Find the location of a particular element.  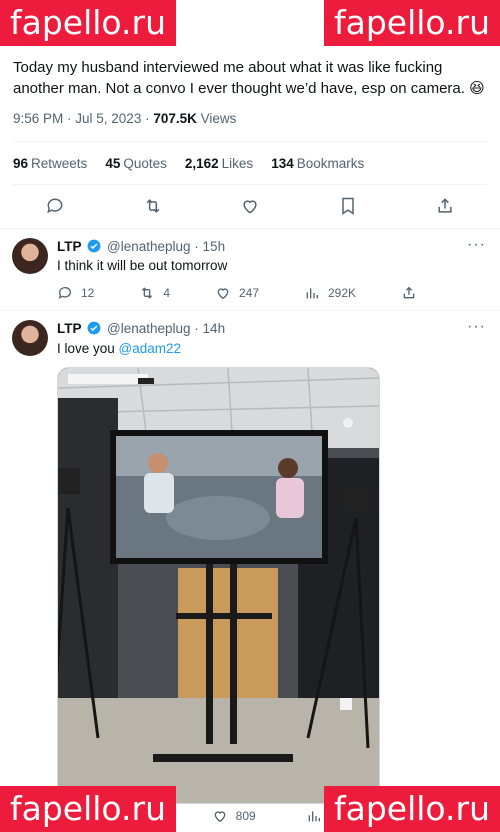

quotes-stat: 45 Quotes is located at coordinates (136, 163).